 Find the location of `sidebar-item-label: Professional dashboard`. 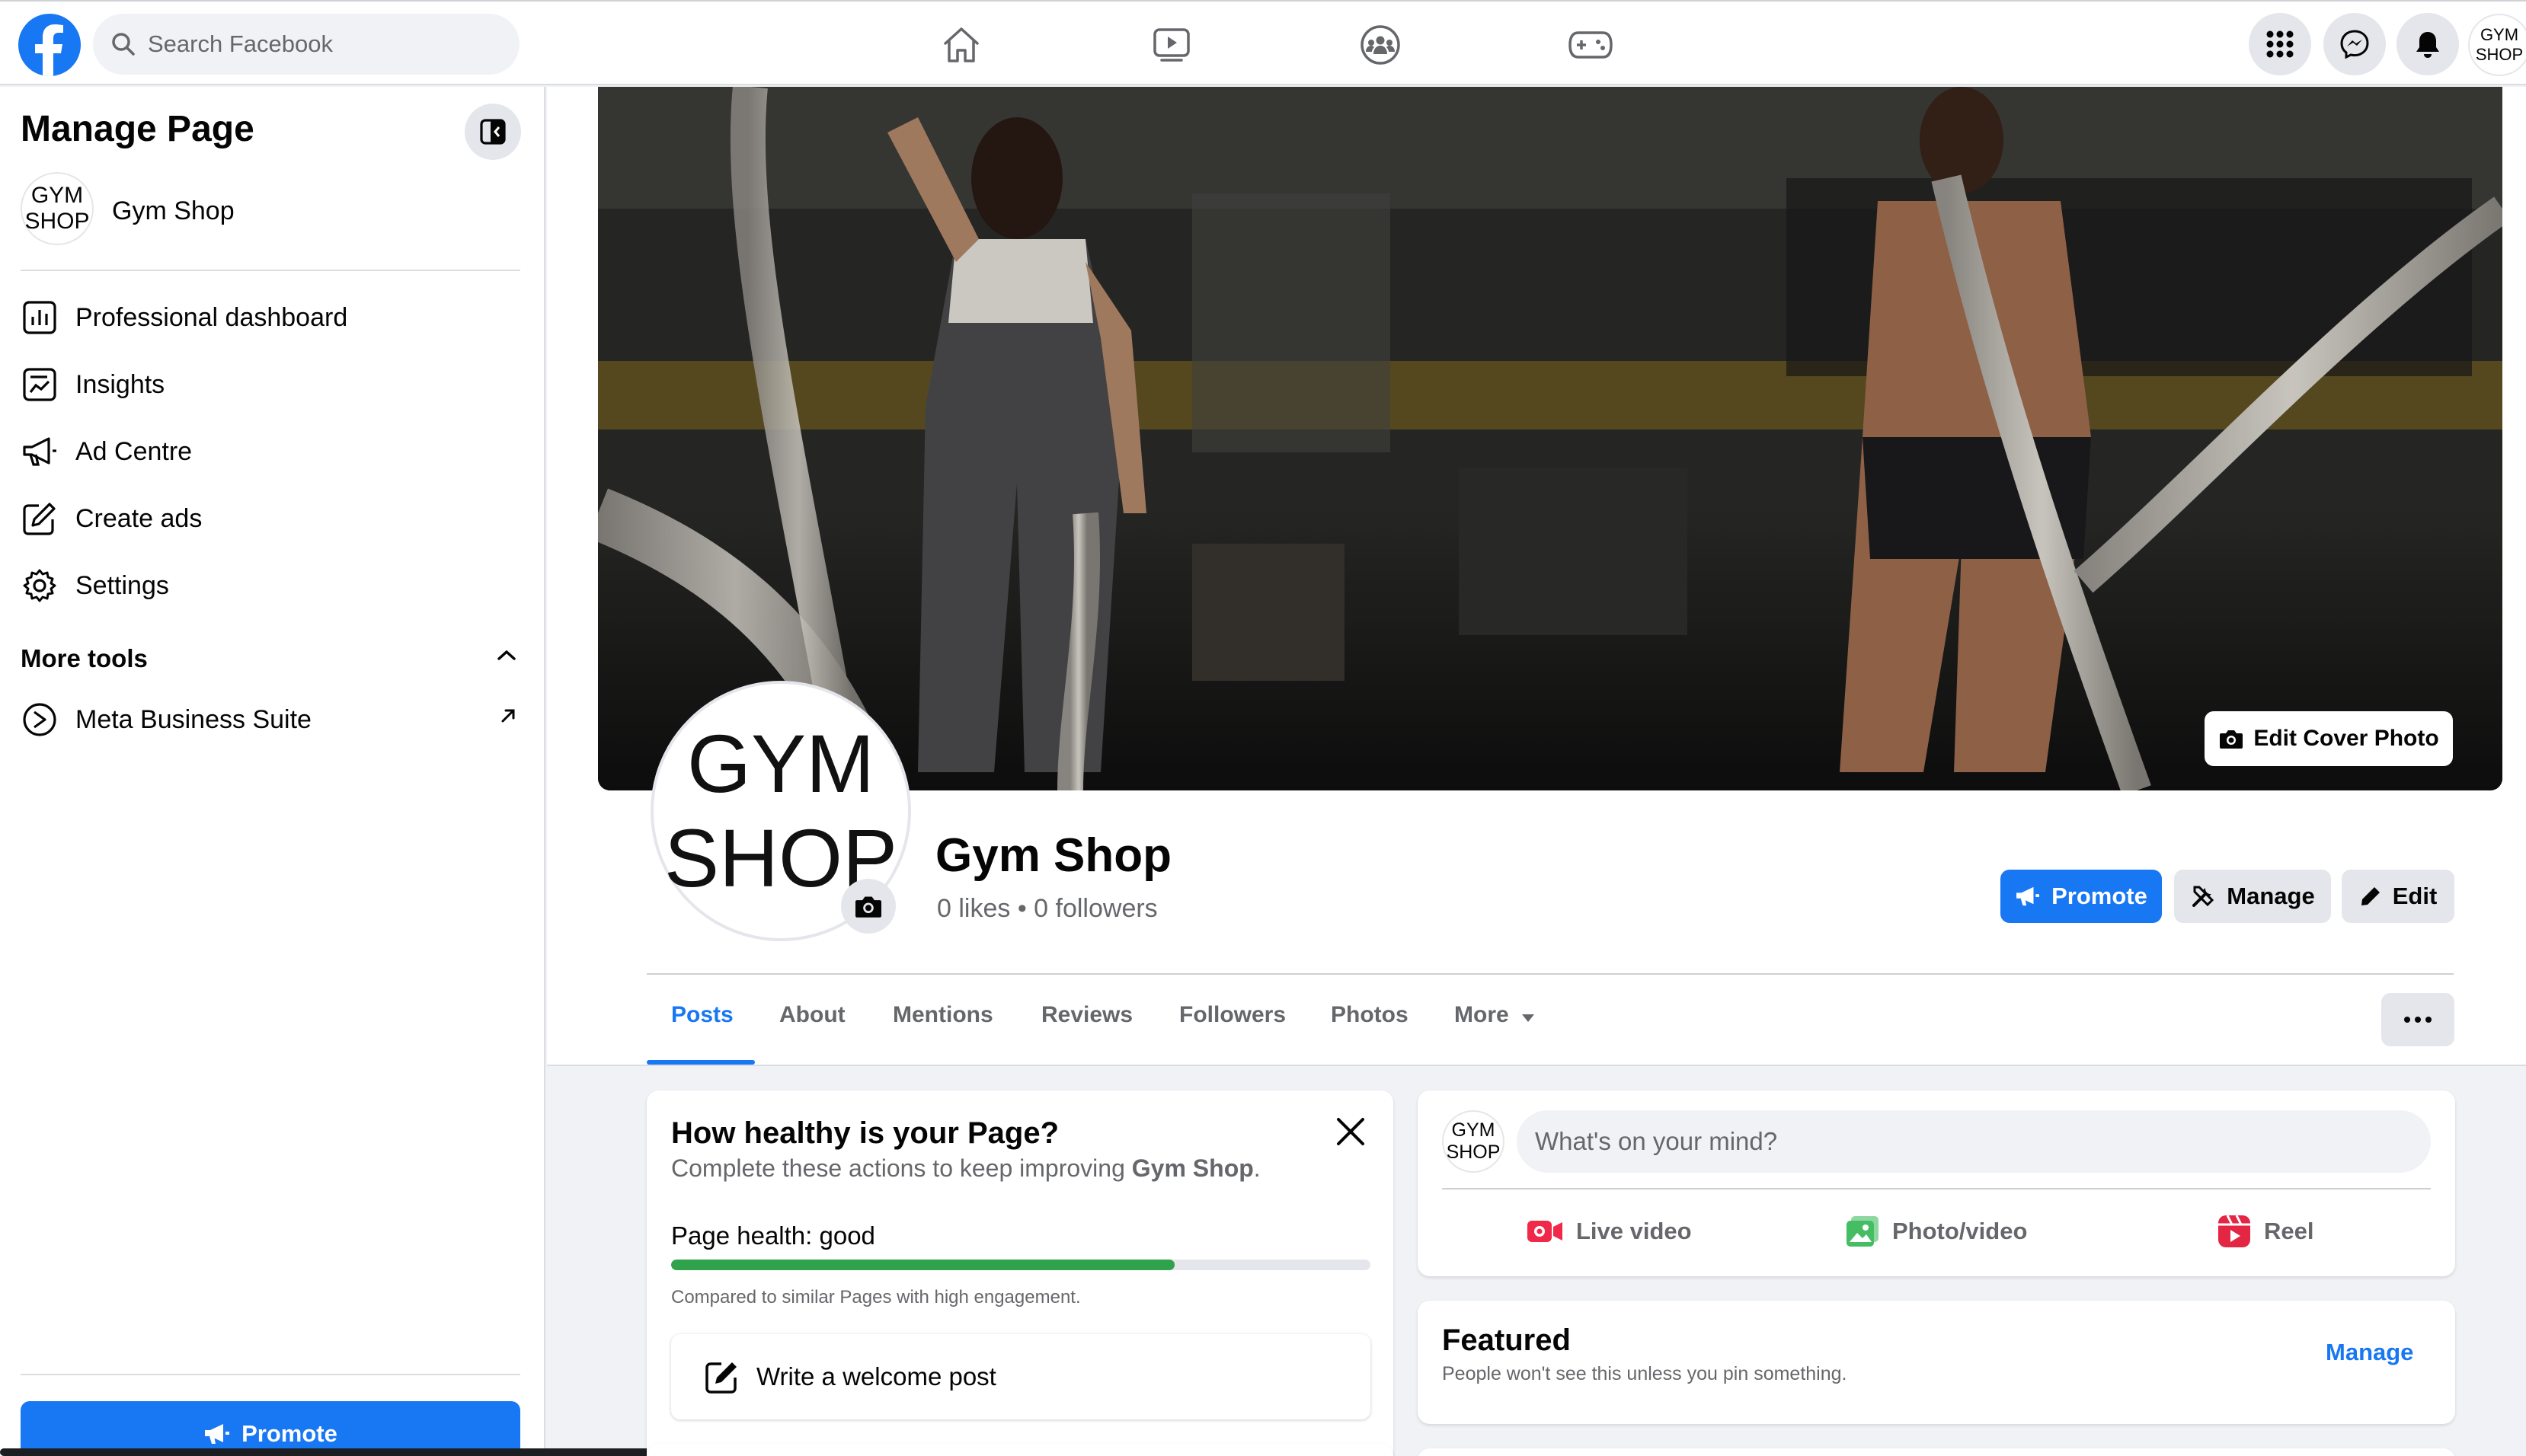

sidebar-item-label: Professional dashboard is located at coordinates (211, 317).